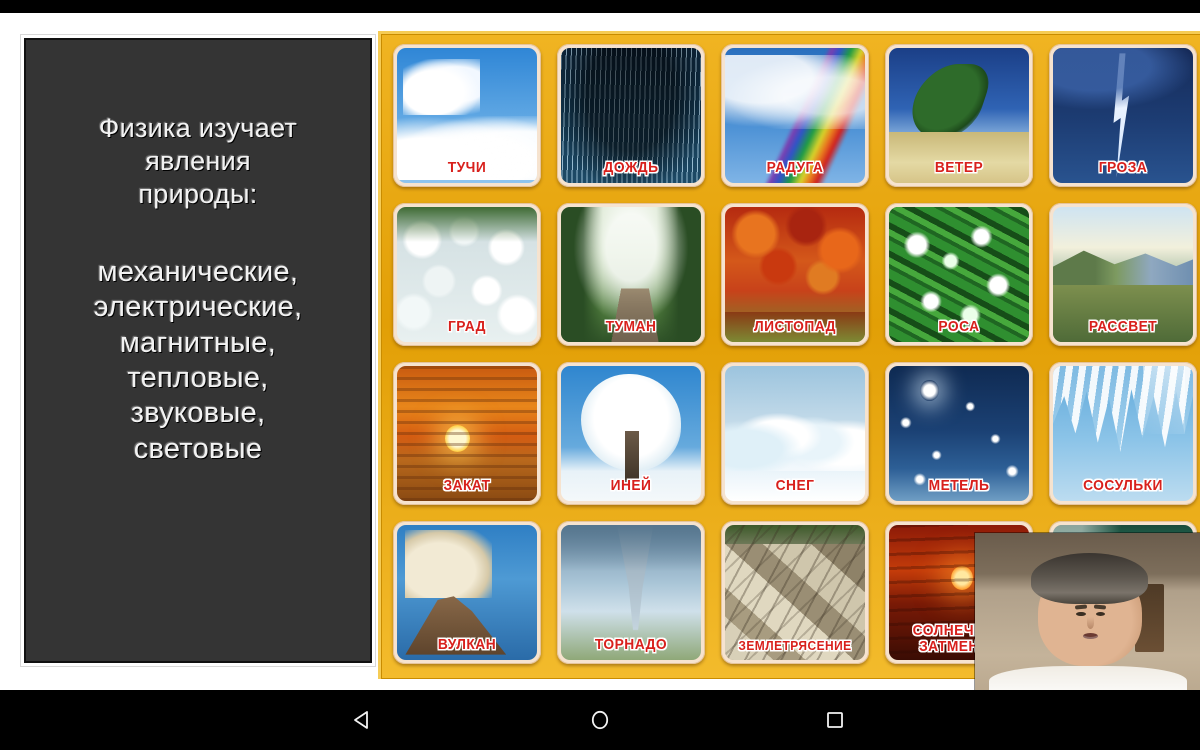  I want to click on phenomenon-photo: ЗЕМЛЕТРЯСЕНИЕ, so click(795, 592).